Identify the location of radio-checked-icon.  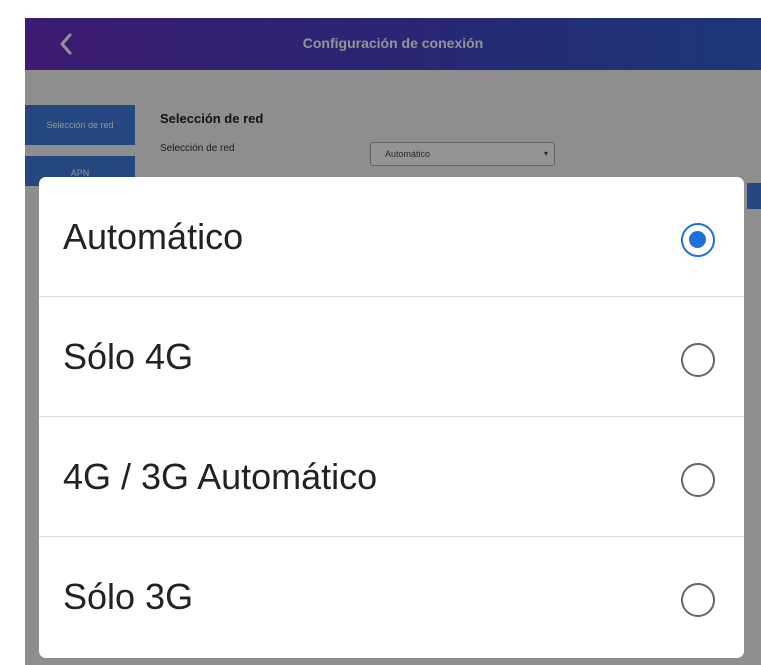
(698, 240).